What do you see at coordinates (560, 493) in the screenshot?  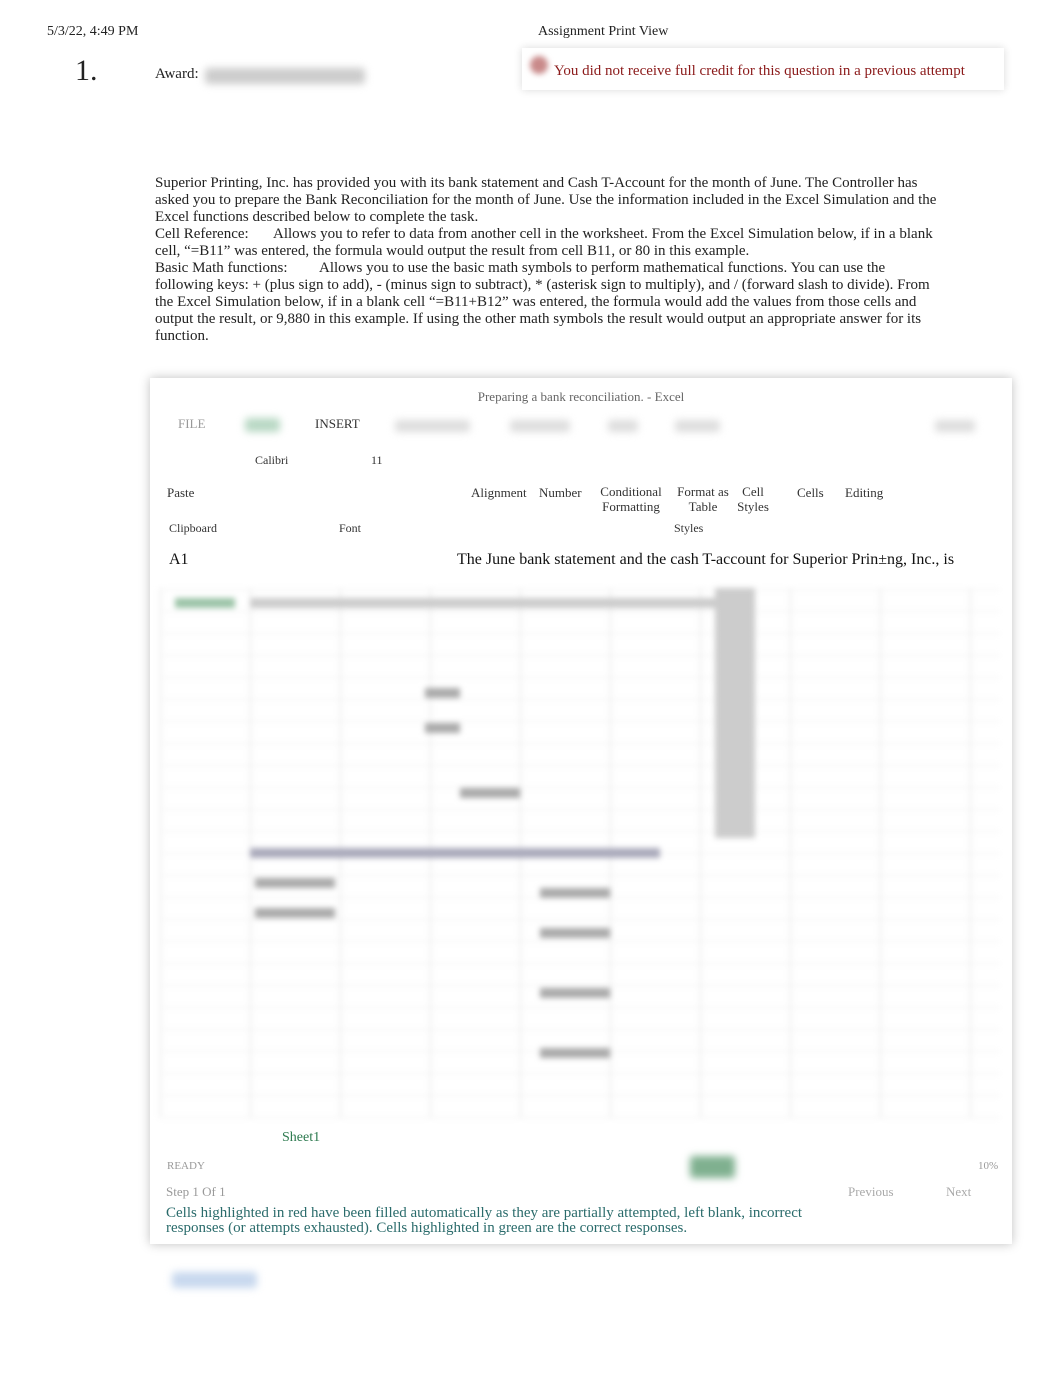 I see `number-button: Number` at bounding box center [560, 493].